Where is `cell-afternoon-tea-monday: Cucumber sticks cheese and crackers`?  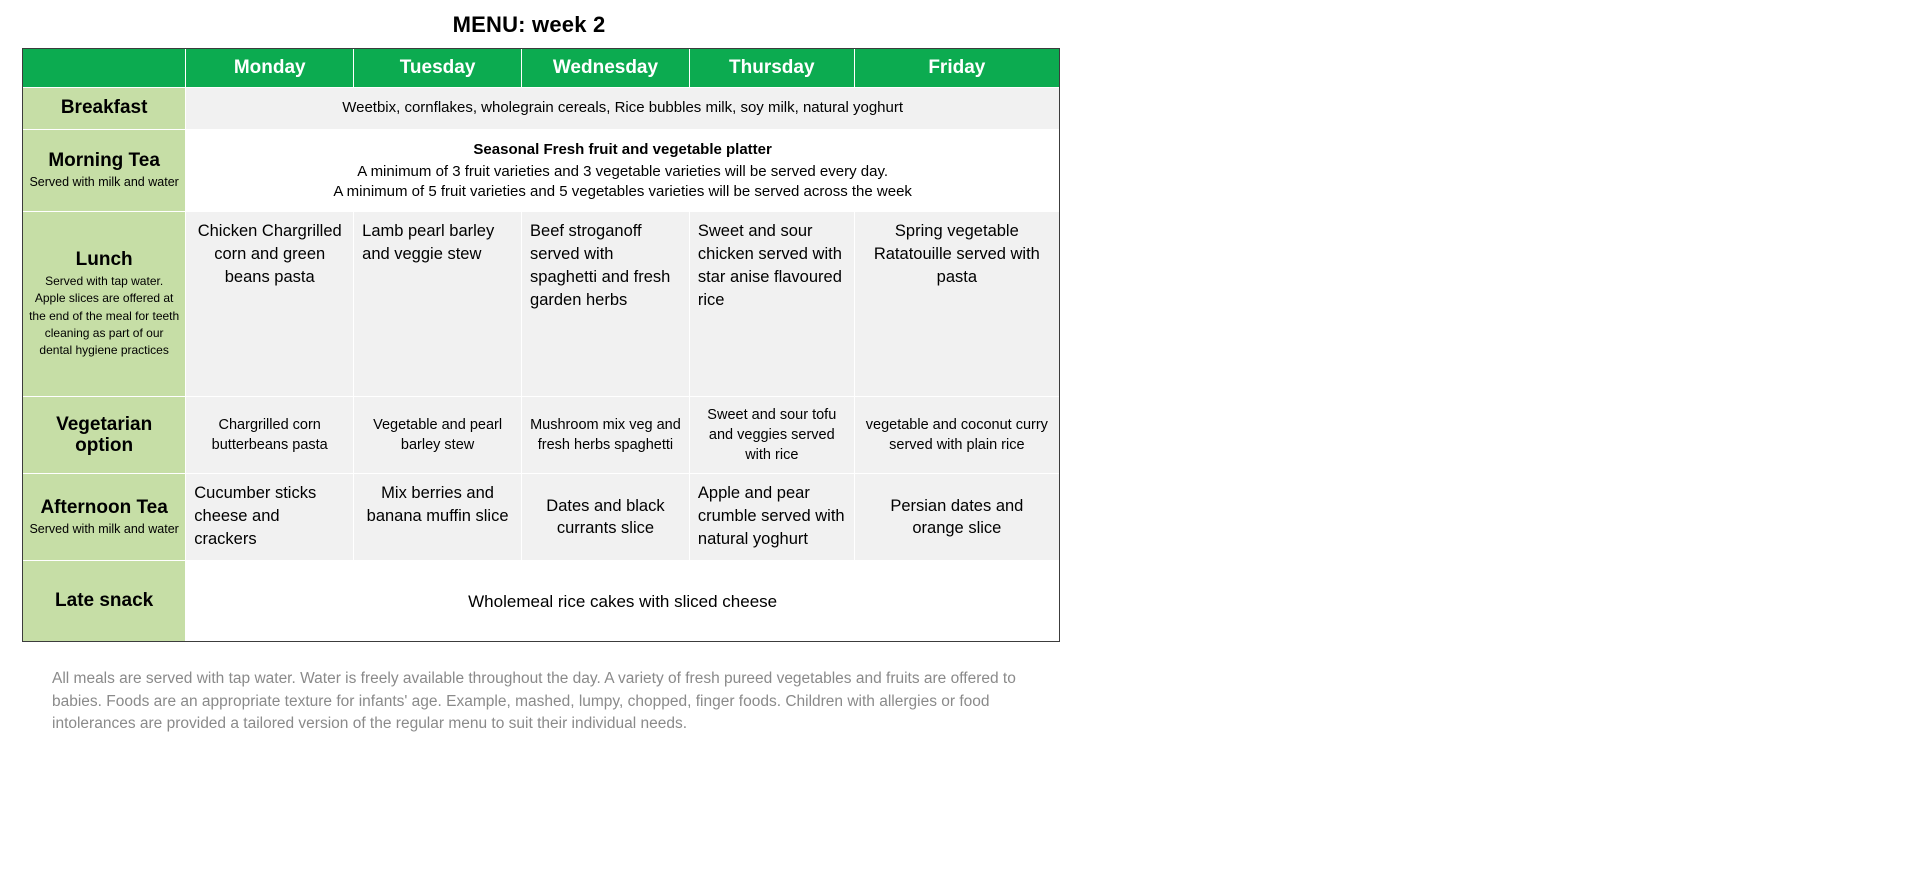 cell-afternoon-tea-monday: Cucumber sticks cheese and crackers is located at coordinates (270, 517).